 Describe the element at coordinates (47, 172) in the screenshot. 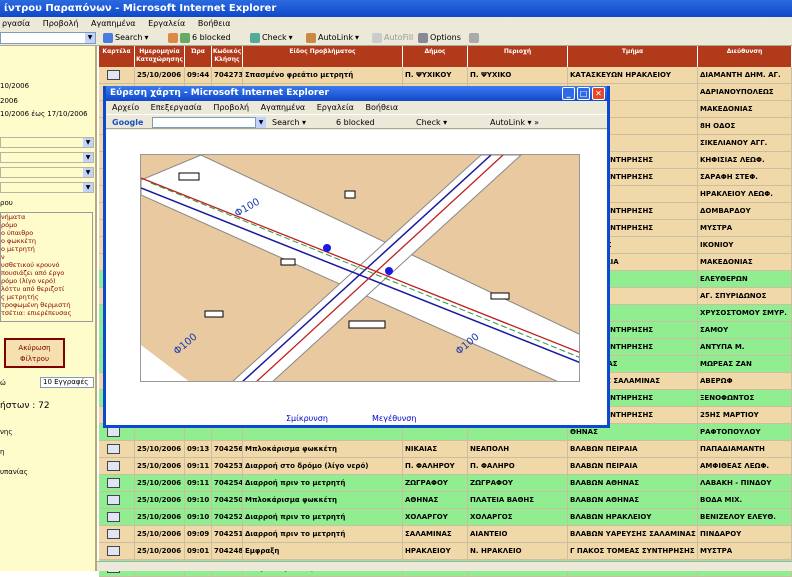

I see `filter-select-3: ▼` at that location.